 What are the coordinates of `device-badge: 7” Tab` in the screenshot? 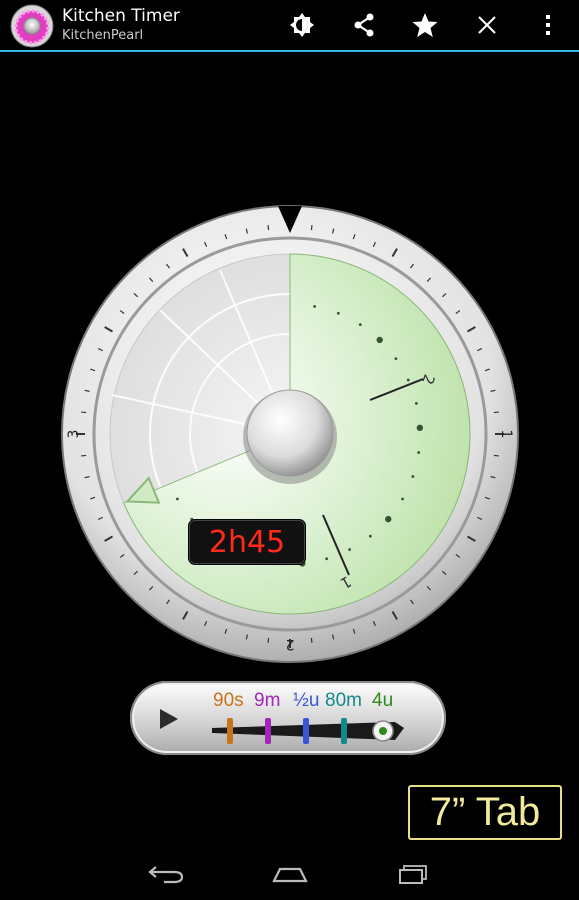 It's located at (485, 812).